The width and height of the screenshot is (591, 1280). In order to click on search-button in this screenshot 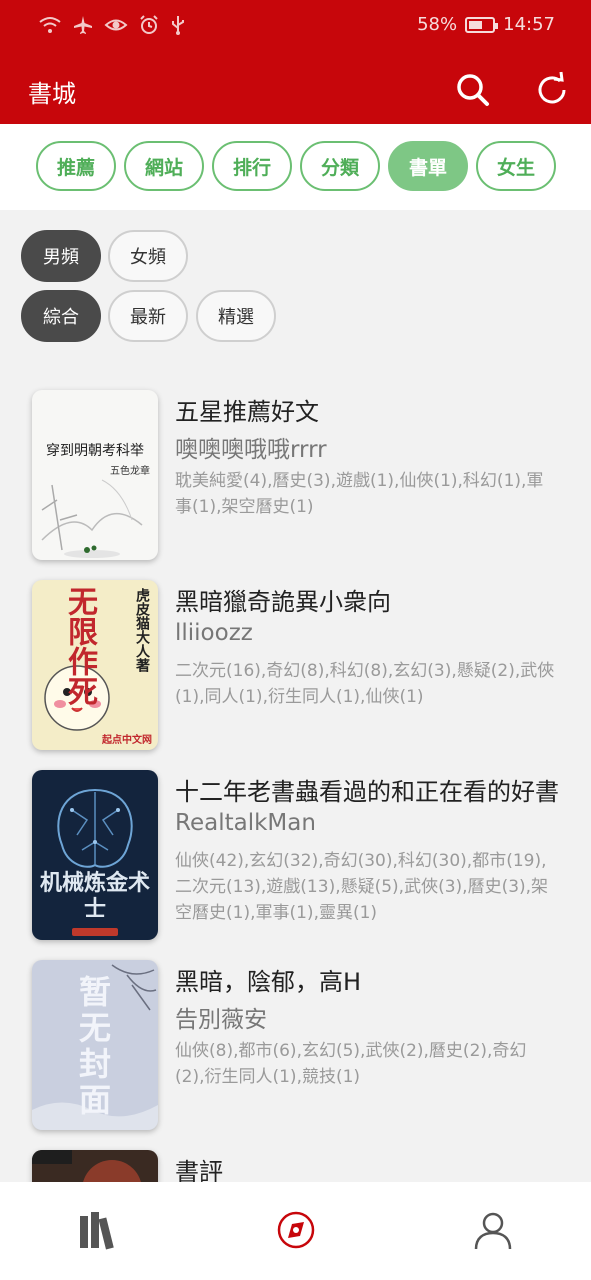, I will do `click(473, 90)`.